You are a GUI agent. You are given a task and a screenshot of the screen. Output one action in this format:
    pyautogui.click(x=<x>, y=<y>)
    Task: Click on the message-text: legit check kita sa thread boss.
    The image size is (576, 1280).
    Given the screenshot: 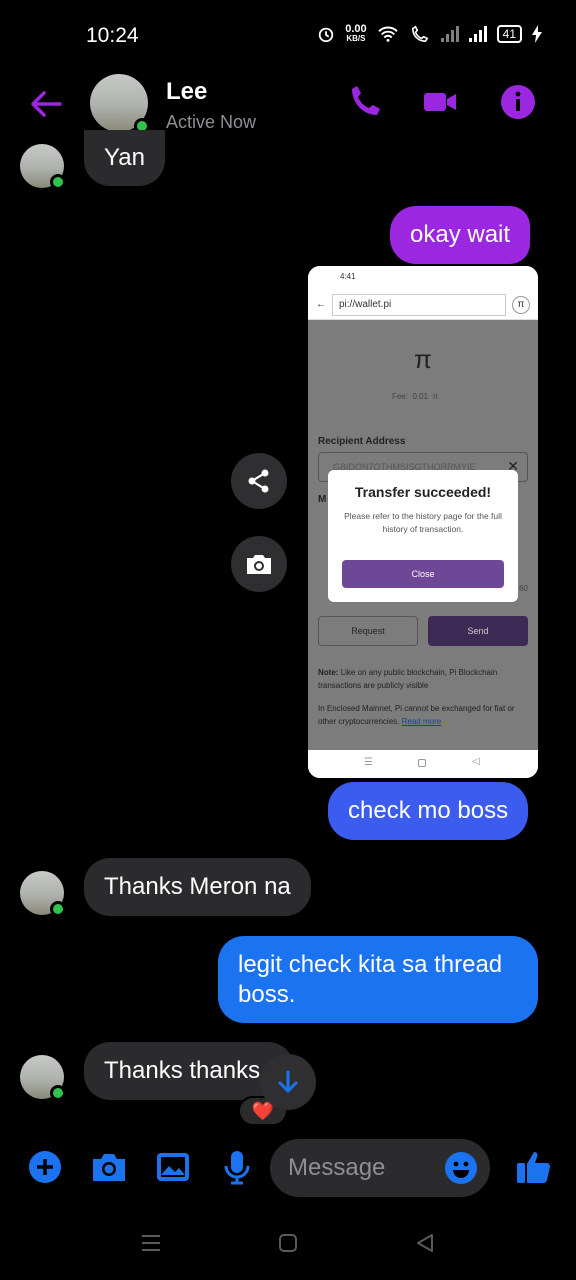 What is the action you would take?
    pyautogui.click(x=370, y=979)
    